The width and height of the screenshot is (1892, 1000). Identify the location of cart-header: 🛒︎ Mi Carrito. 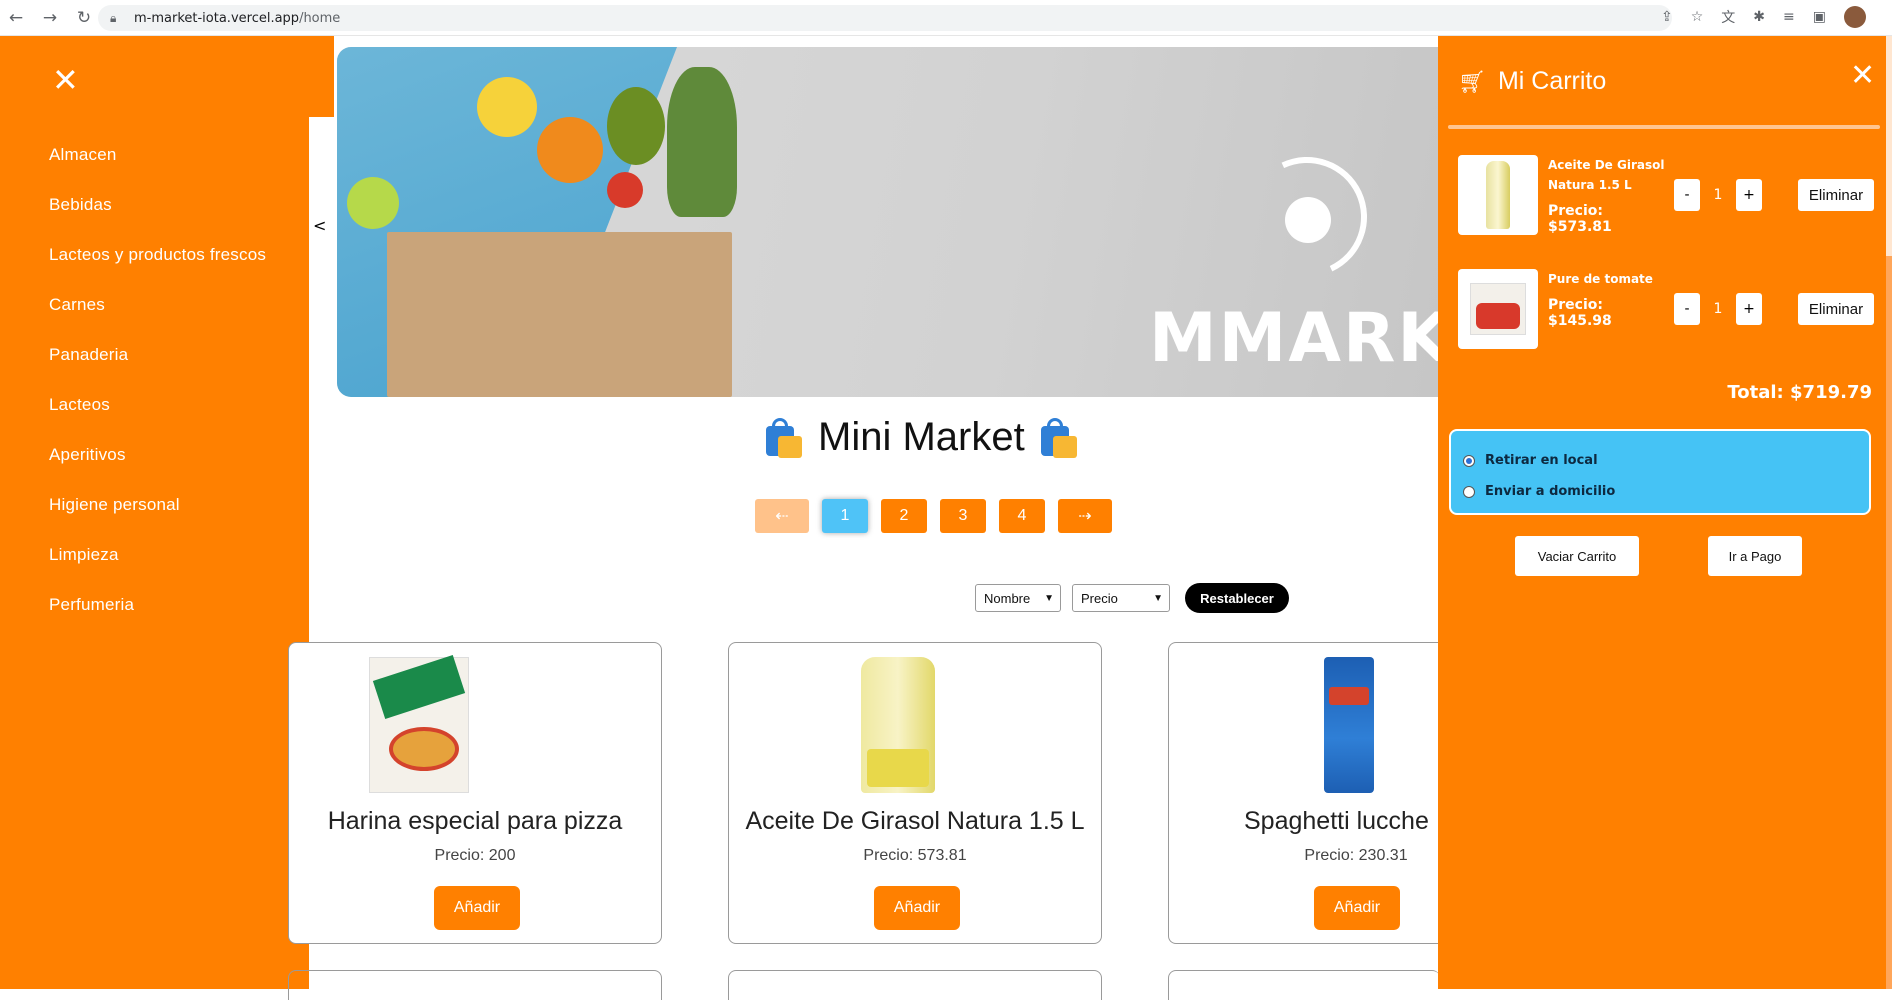
(1532, 81).